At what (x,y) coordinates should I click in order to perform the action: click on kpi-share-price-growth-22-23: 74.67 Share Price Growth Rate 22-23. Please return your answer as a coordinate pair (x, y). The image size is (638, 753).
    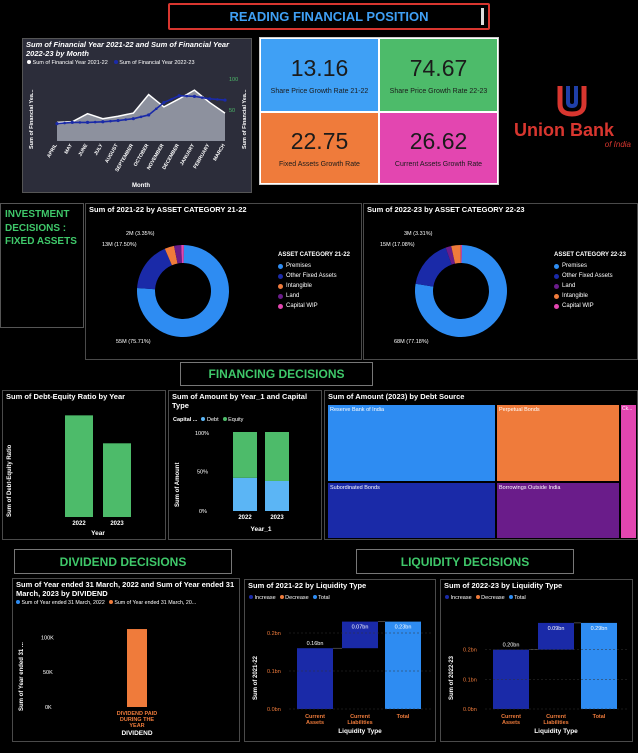
    Looking at the image, I should click on (438, 75).